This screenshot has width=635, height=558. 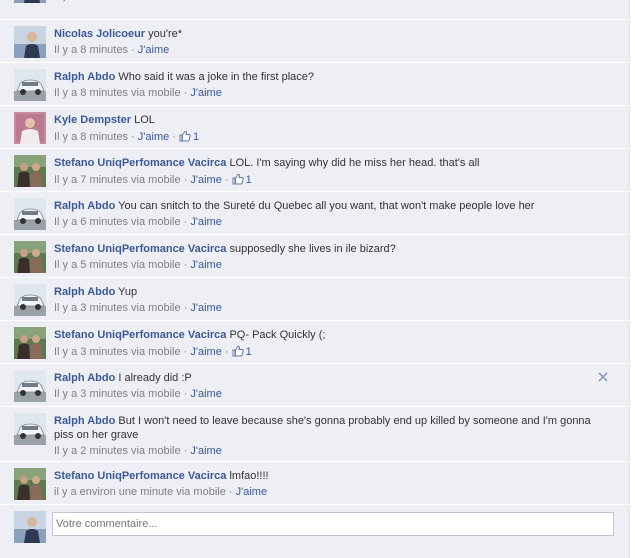 I want to click on comment-timestamp: Il y a 2 minutes, so click(x=91, y=451).